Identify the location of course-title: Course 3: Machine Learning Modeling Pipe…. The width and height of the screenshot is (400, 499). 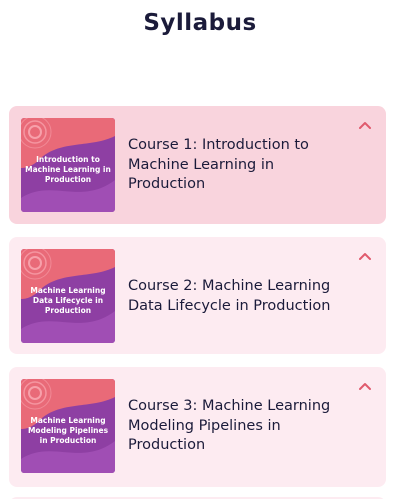
(240, 426).